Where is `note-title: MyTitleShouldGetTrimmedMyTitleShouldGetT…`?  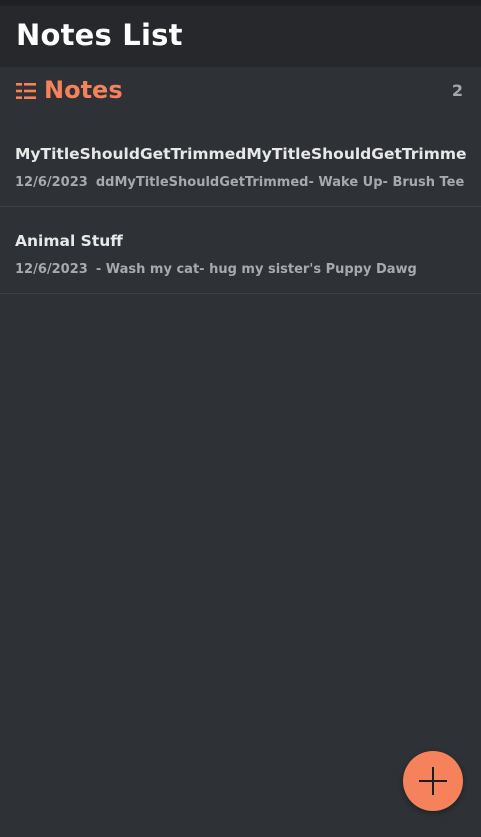 note-title: MyTitleShouldGetTrimmedMyTitleShouldGetT… is located at coordinates (241, 154).